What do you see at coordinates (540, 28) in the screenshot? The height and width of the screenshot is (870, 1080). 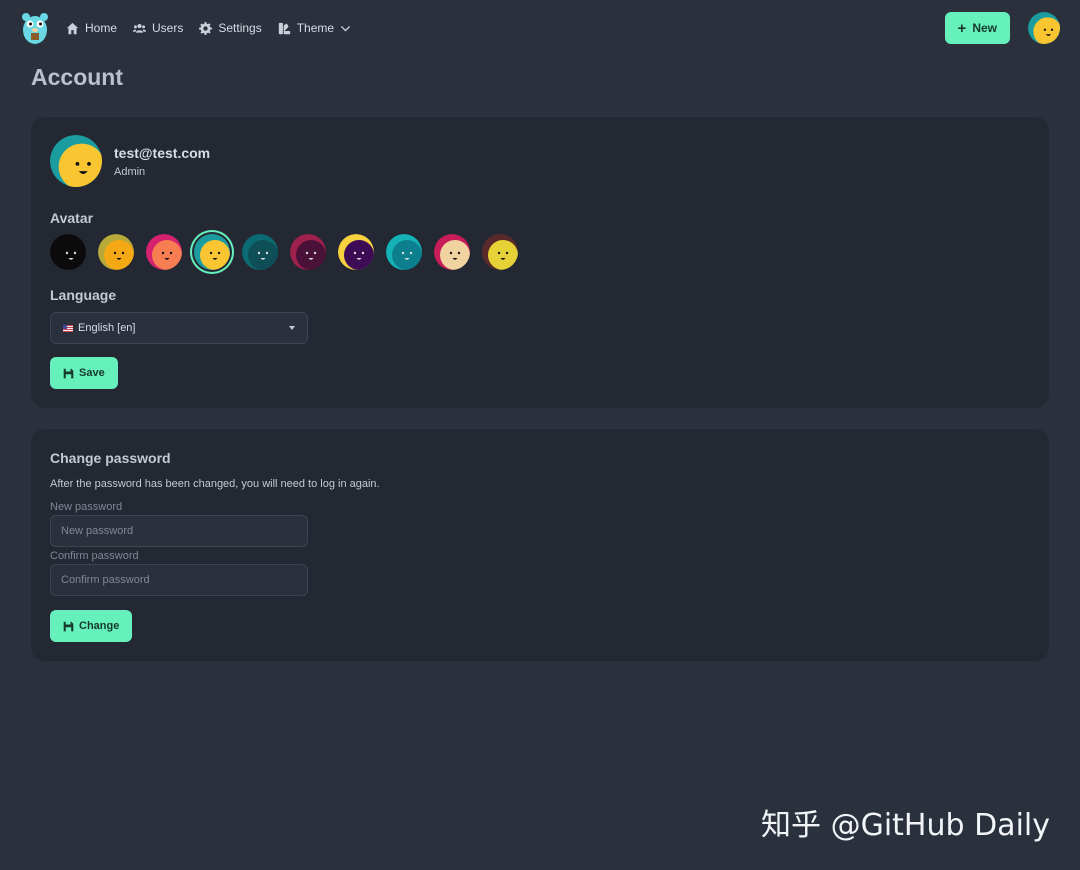 I see `navbar: Home Users Settings Theme + New` at bounding box center [540, 28].